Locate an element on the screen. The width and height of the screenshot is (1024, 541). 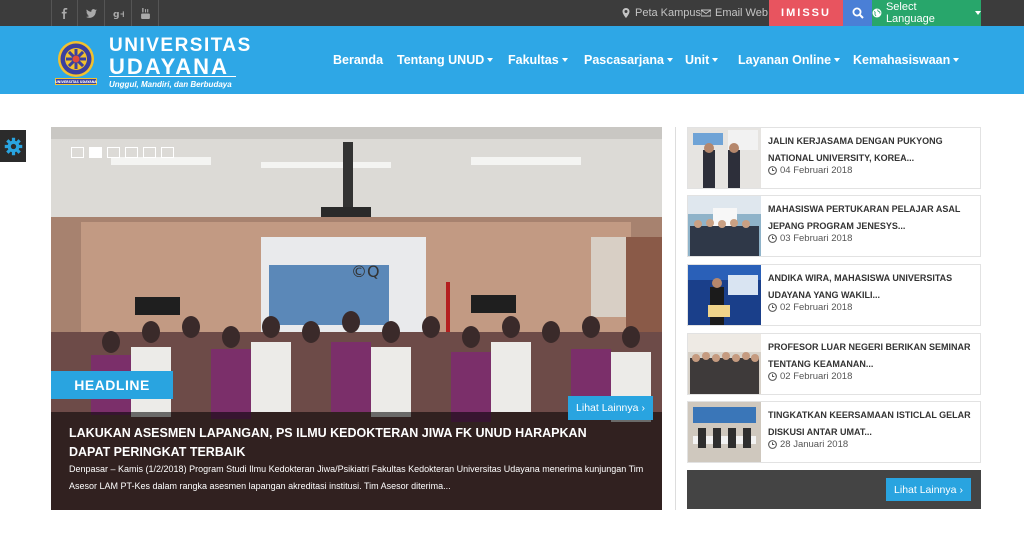
news-more-button: Lihat Lainnya › is located at coordinates (928, 489).